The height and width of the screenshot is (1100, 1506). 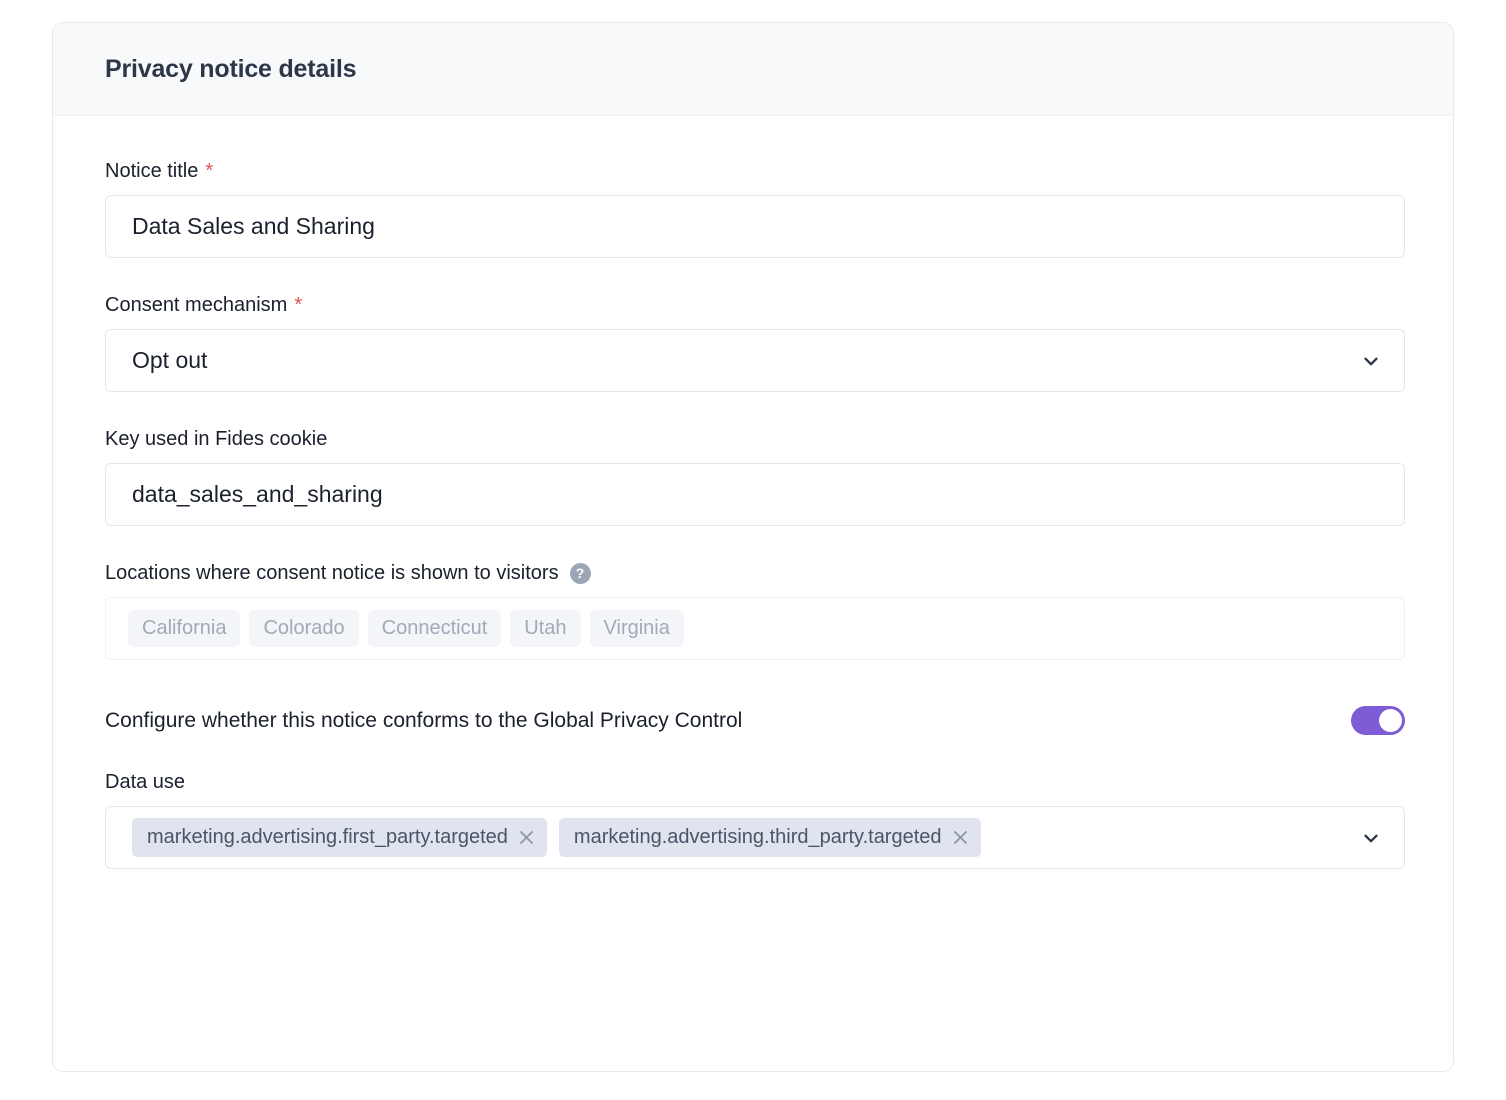 What do you see at coordinates (145, 782) in the screenshot?
I see `data-use-label-text: Data use` at bounding box center [145, 782].